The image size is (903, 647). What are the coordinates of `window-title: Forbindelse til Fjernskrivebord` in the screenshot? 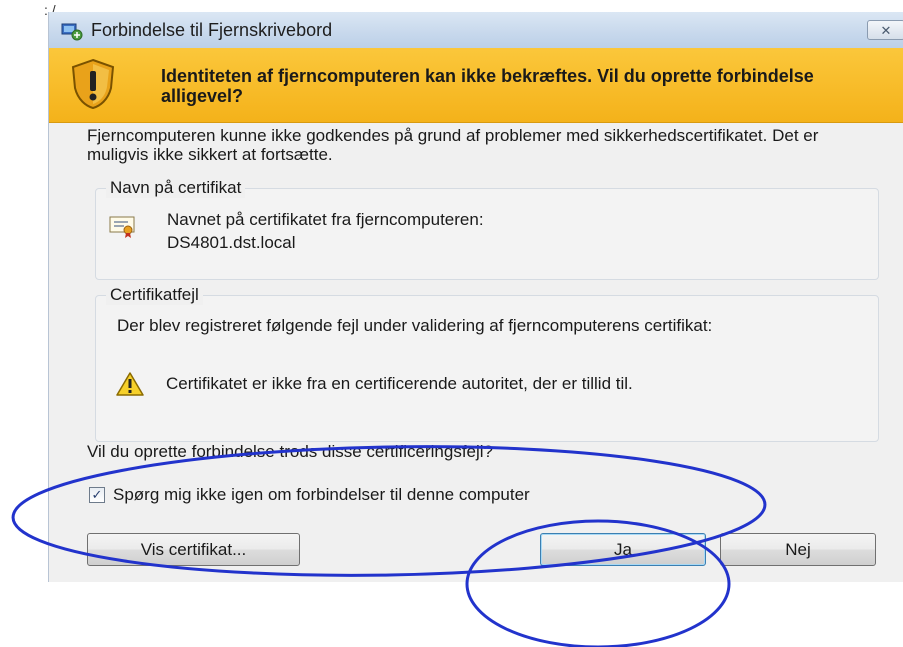 It's located at (212, 30).